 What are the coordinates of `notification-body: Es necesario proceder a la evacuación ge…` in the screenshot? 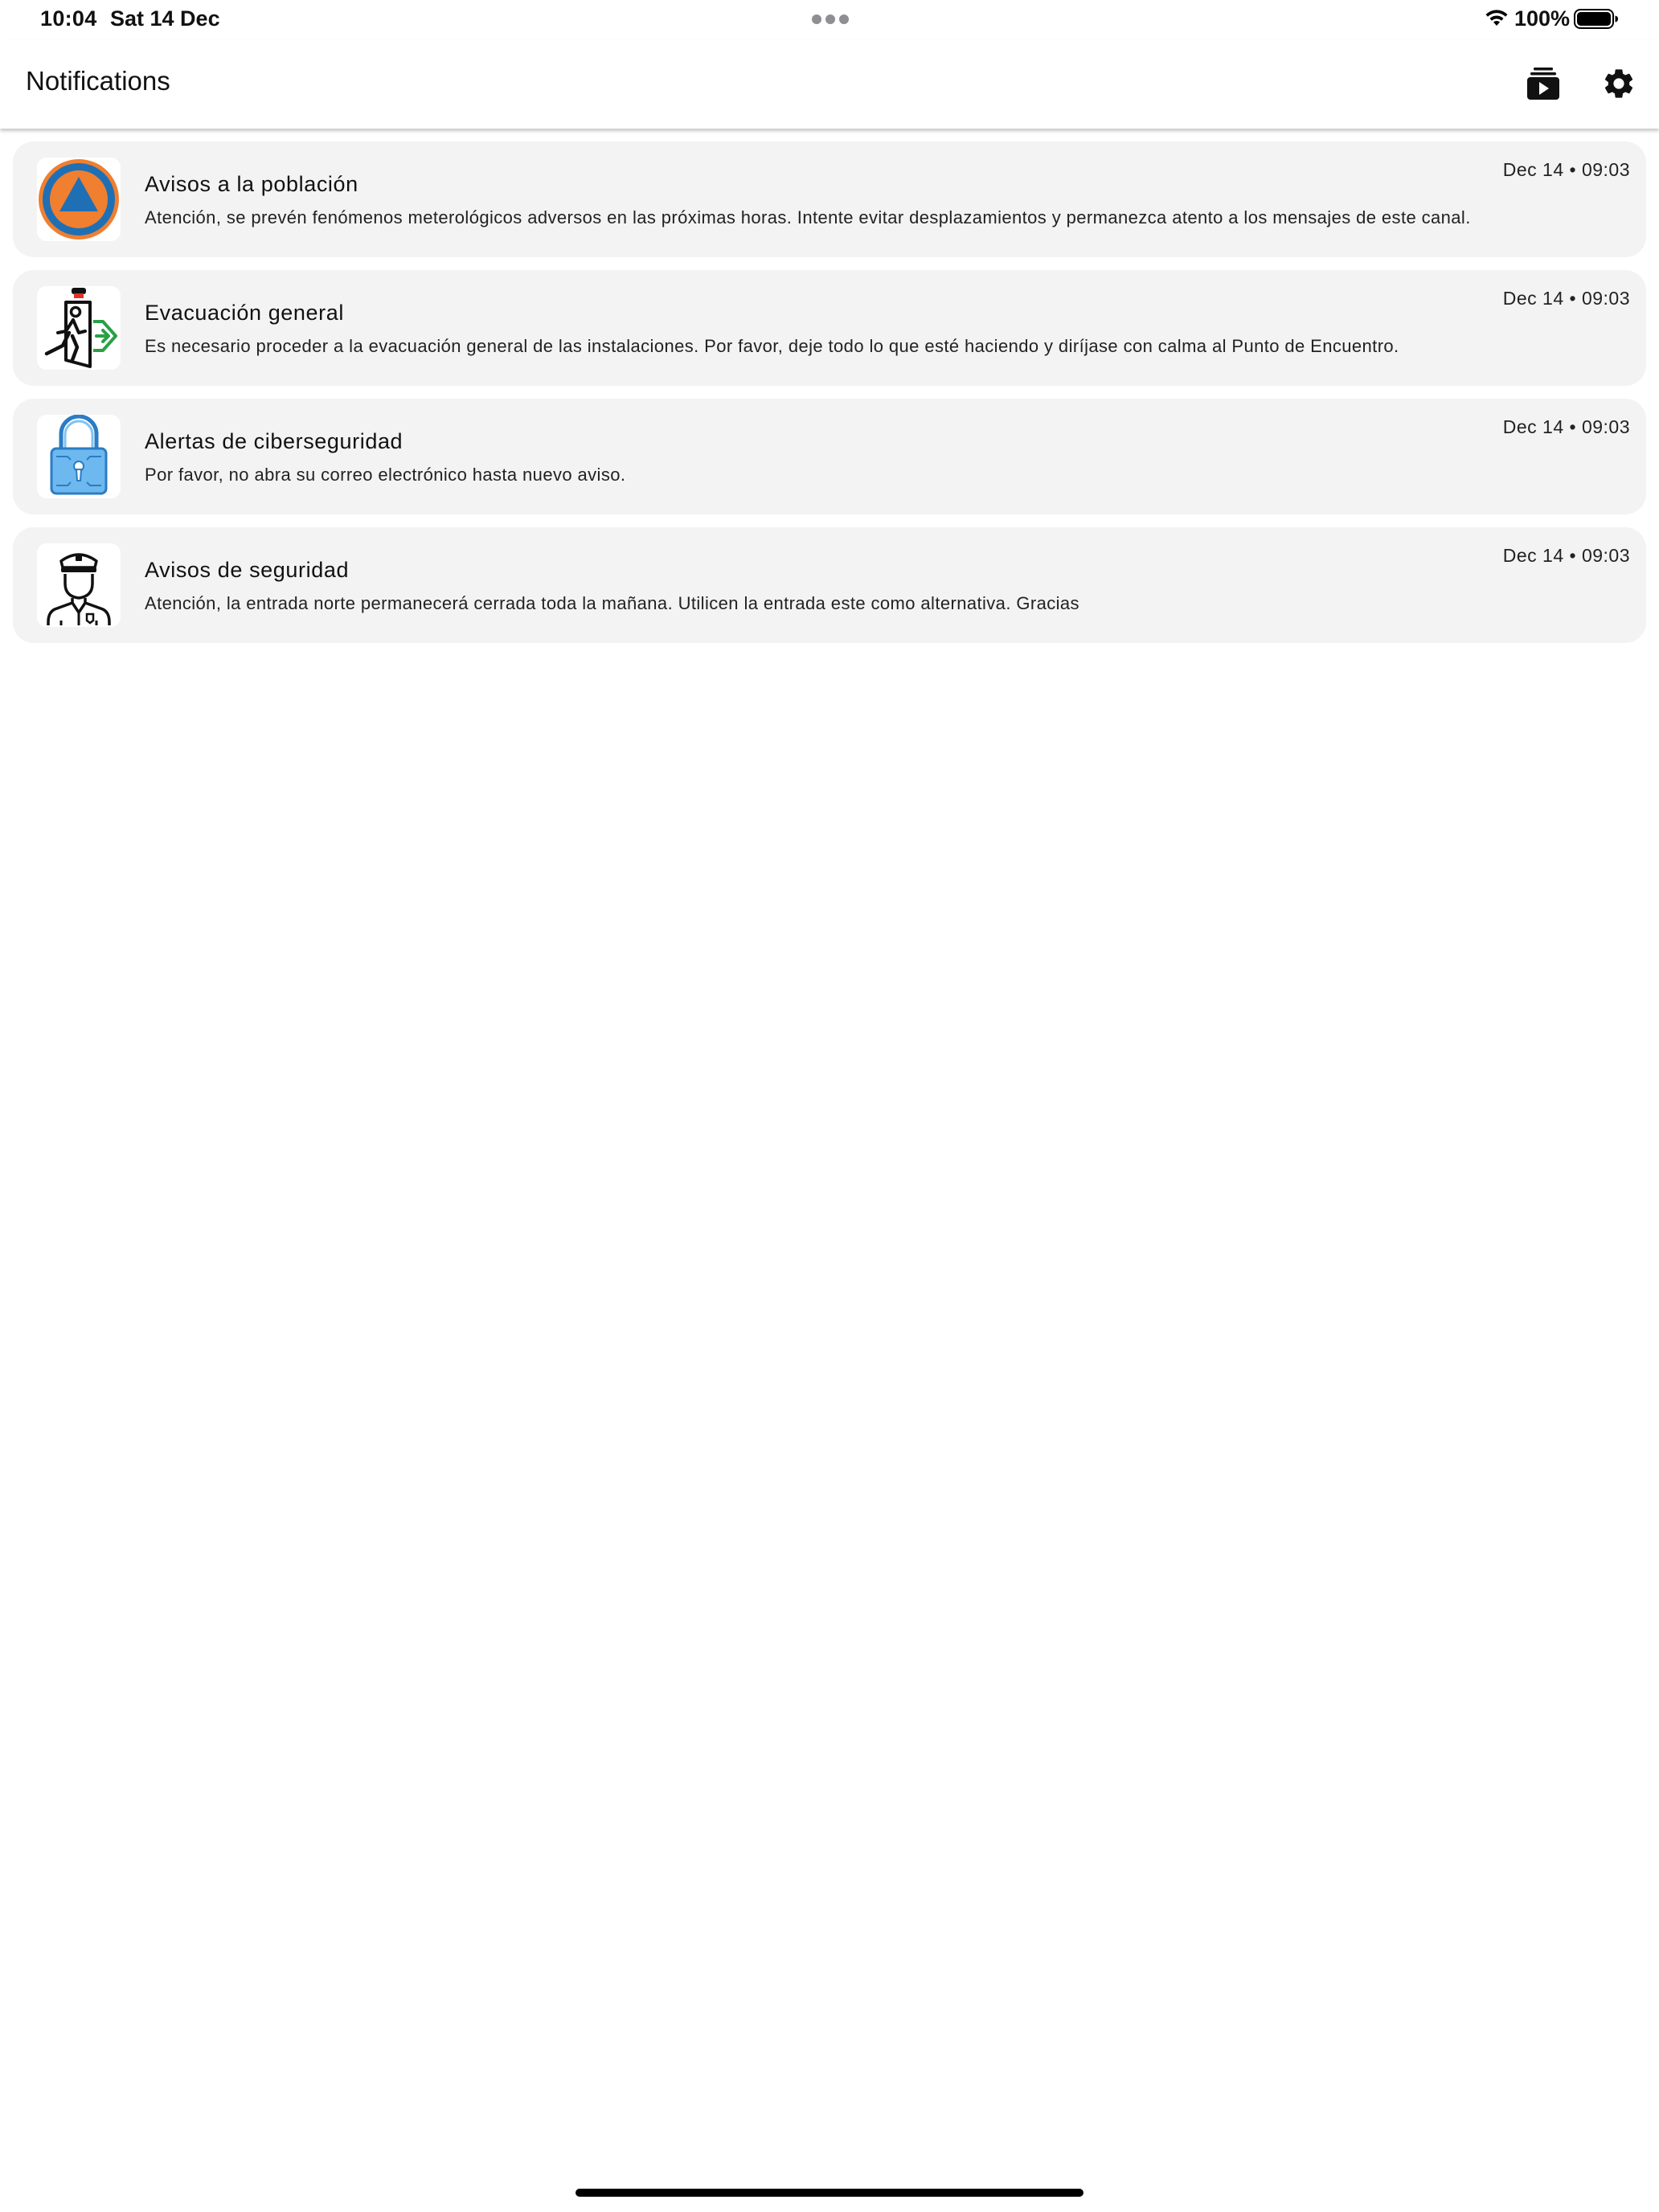 It's located at (772, 346).